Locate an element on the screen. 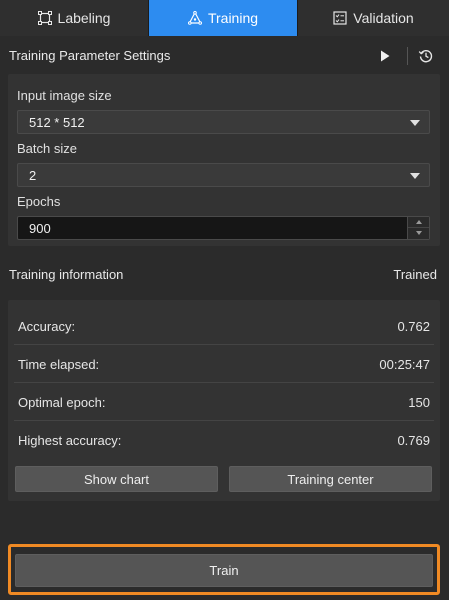 This screenshot has width=449, height=600. input-size-select: 512 * 512 is located at coordinates (223, 122).